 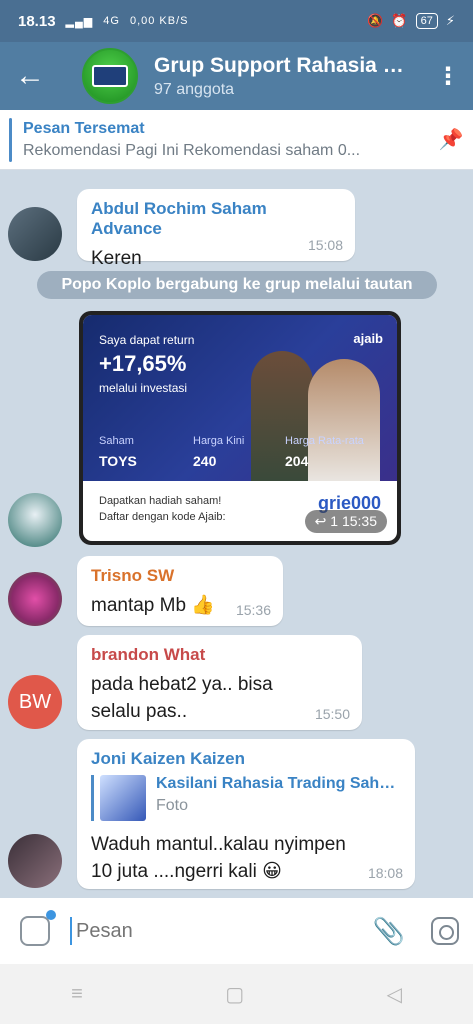 I want to click on camera-icon, so click(x=445, y=931).